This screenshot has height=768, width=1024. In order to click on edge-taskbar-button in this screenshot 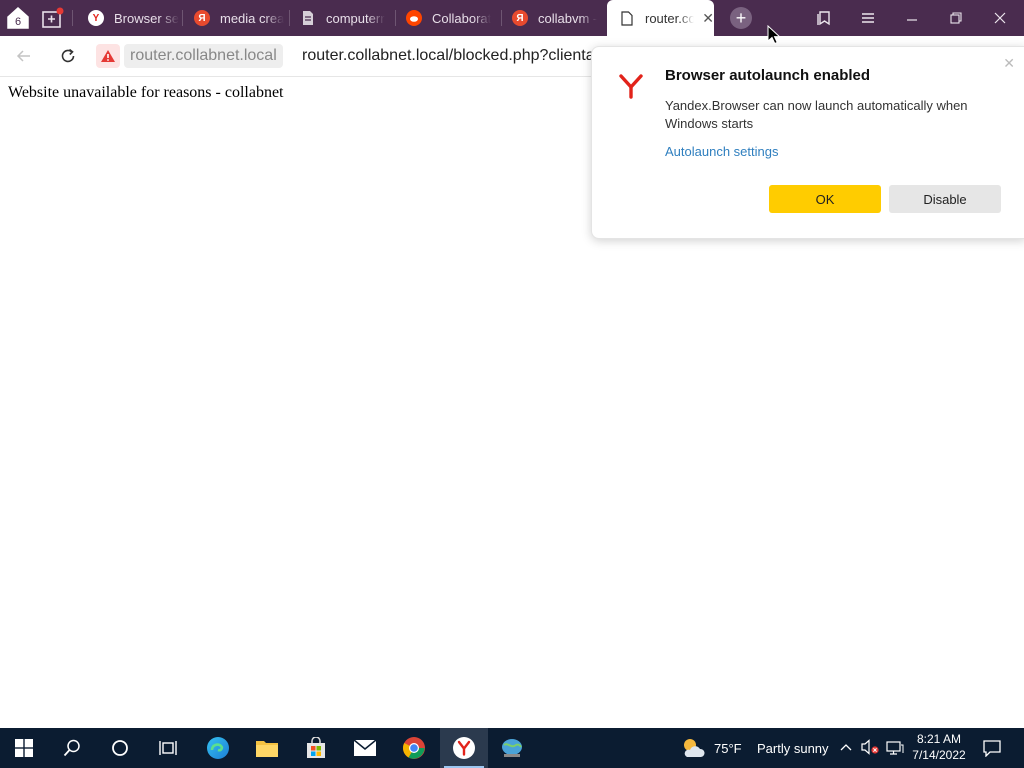, I will do `click(218, 748)`.